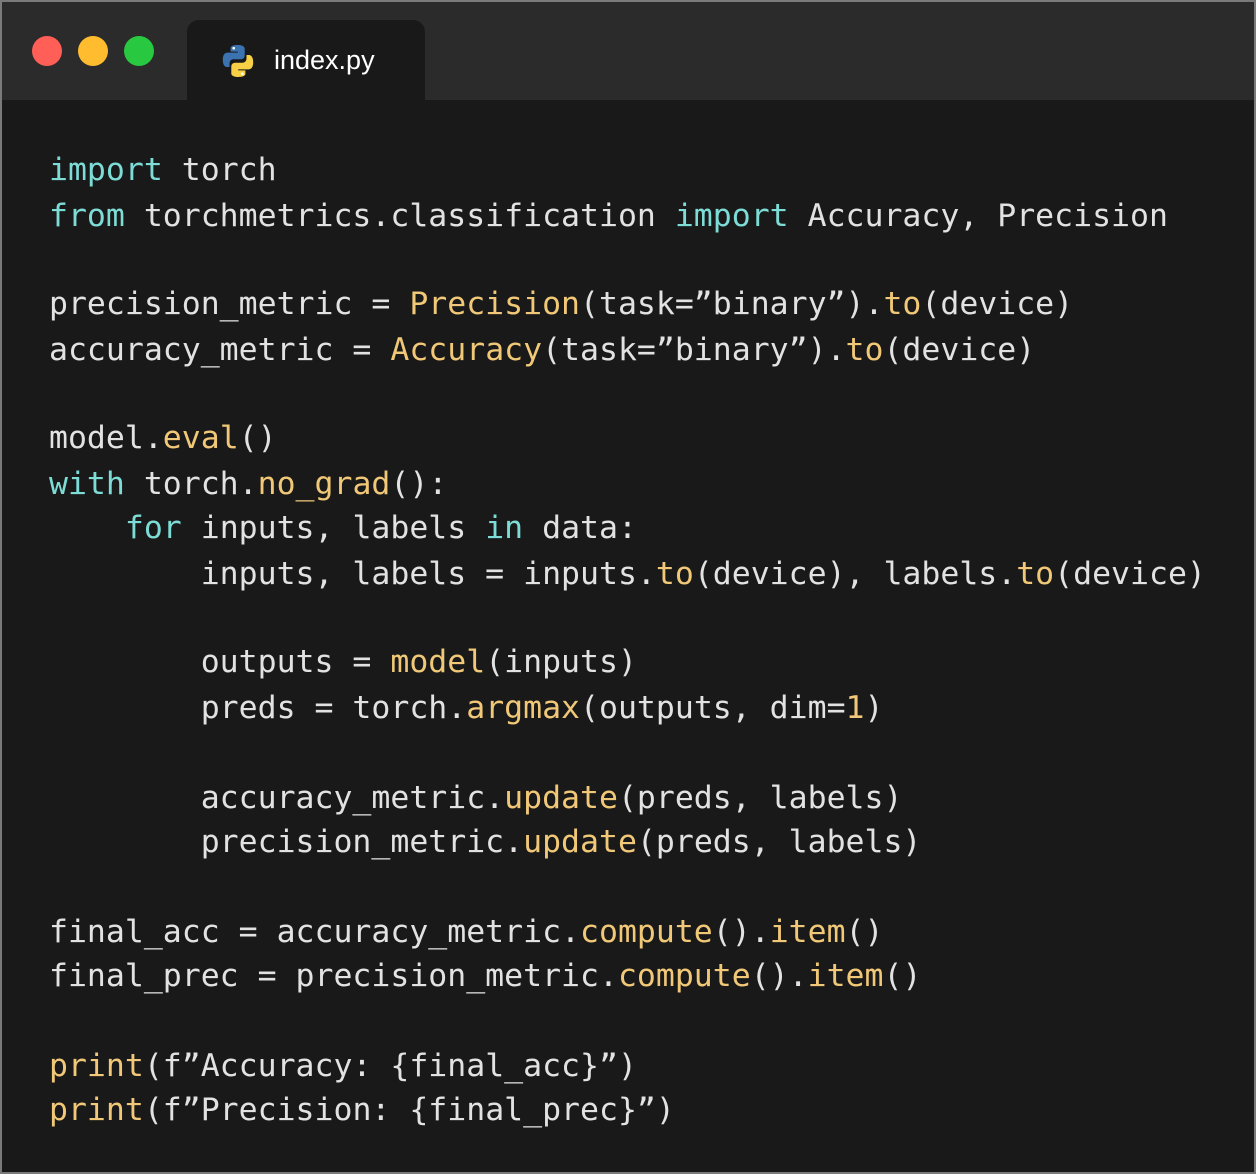 Image resolution: width=1256 pixels, height=1174 pixels. Describe the element at coordinates (87, 216) in the screenshot. I see `code-token: from` at that location.